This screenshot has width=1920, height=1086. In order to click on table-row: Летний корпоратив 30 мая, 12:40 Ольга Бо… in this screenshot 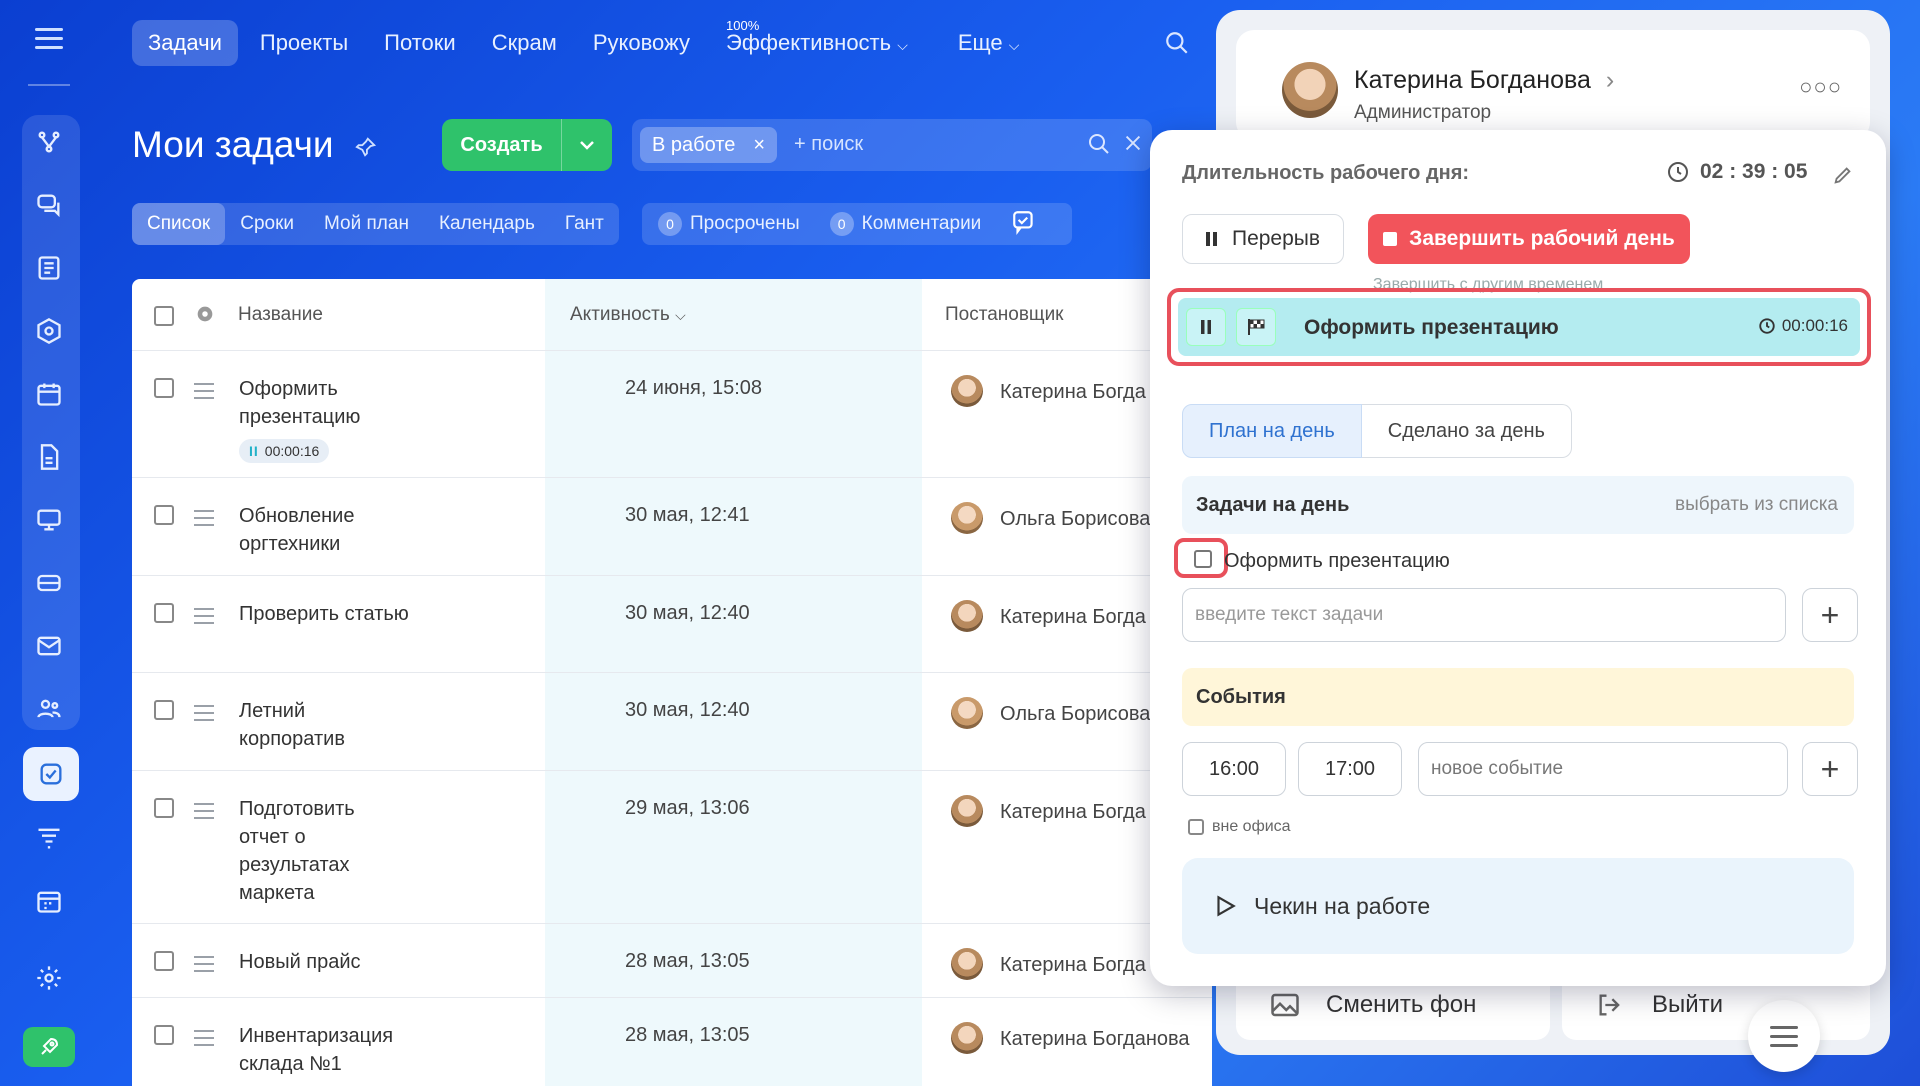, I will do `click(672, 722)`.